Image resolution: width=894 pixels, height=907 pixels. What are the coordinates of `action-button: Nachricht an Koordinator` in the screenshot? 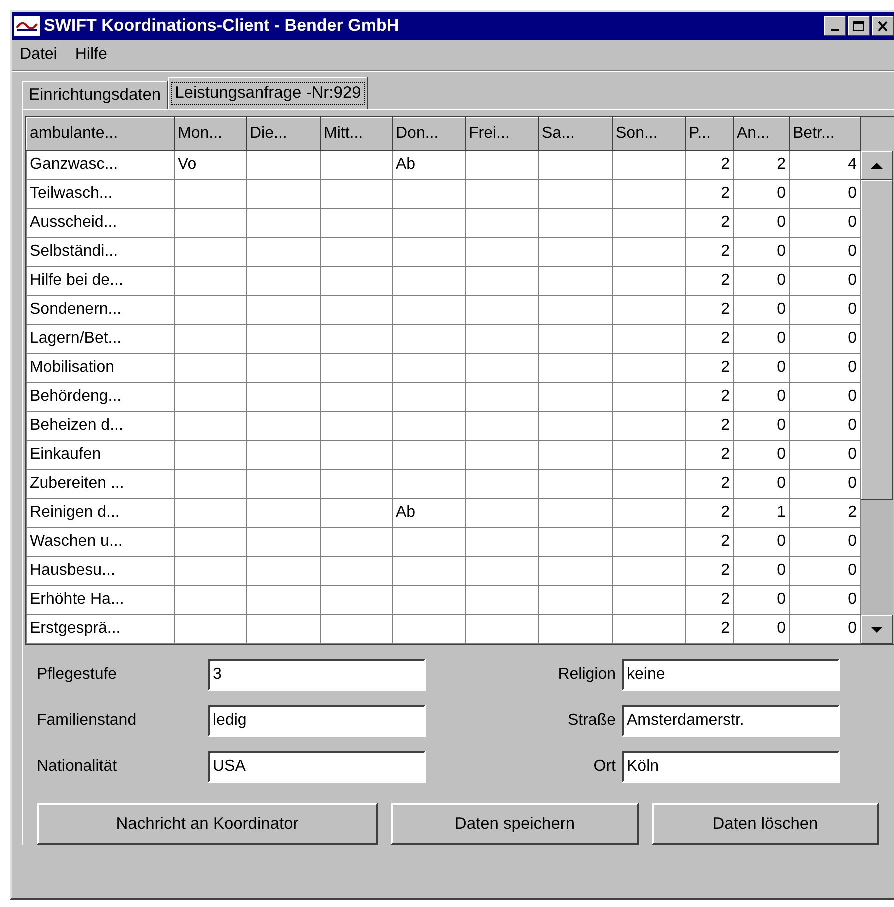 It's located at (207, 824).